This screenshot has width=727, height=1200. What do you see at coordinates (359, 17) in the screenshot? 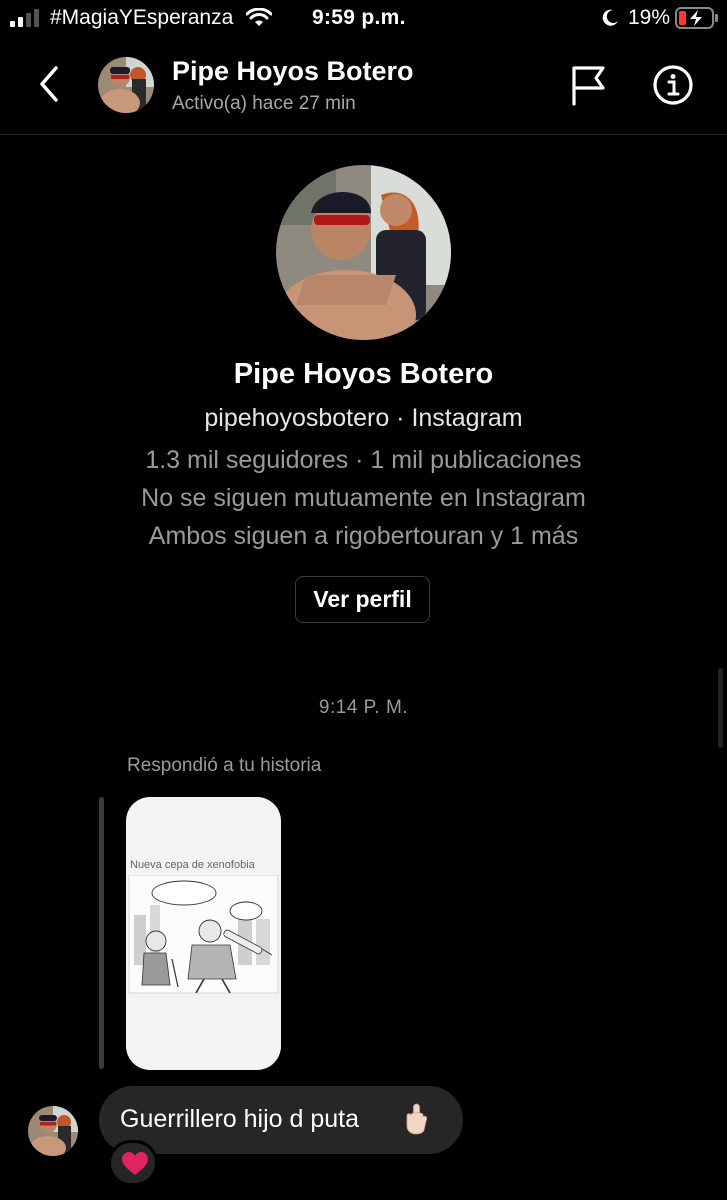
I see `clock: 9:59 p.m.` at bounding box center [359, 17].